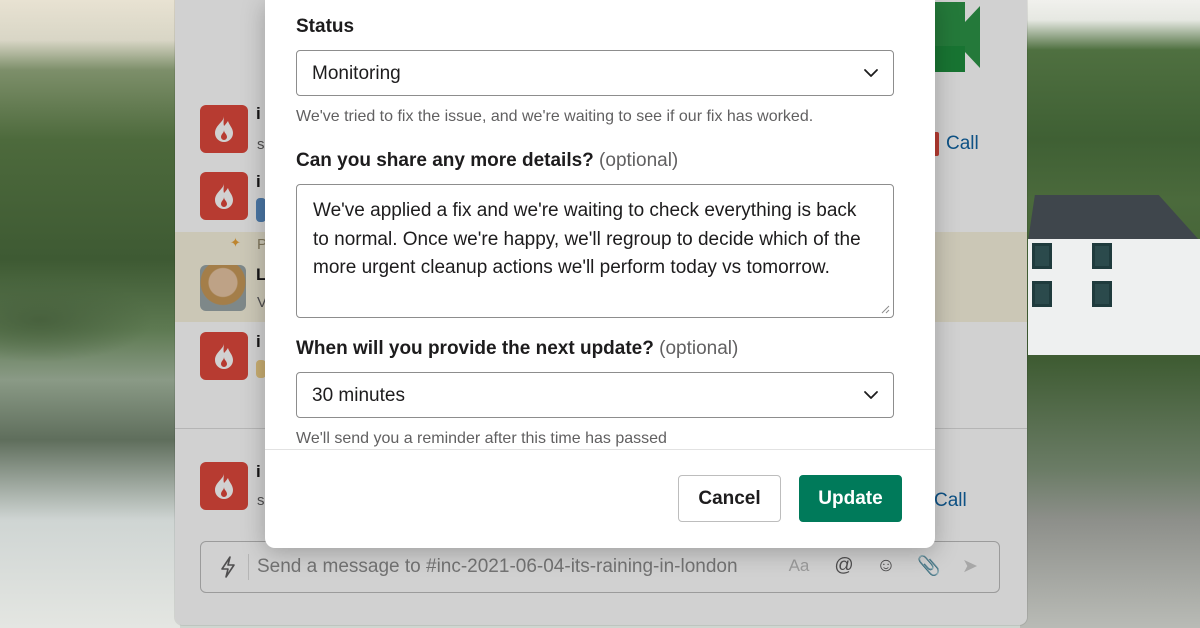  What do you see at coordinates (1114, 275) in the screenshot?
I see `background-house` at bounding box center [1114, 275].